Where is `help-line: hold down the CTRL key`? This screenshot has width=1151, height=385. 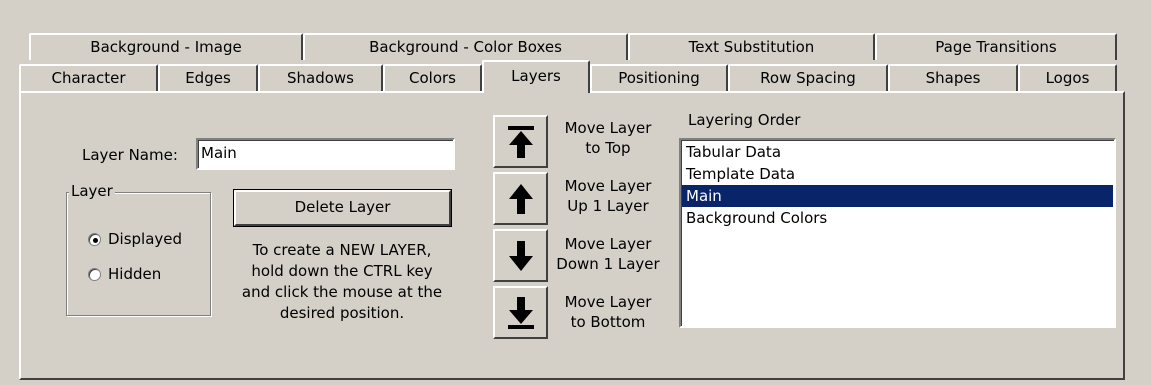 help-line: hold down the CTRL key is located at coordinates (342, 271).